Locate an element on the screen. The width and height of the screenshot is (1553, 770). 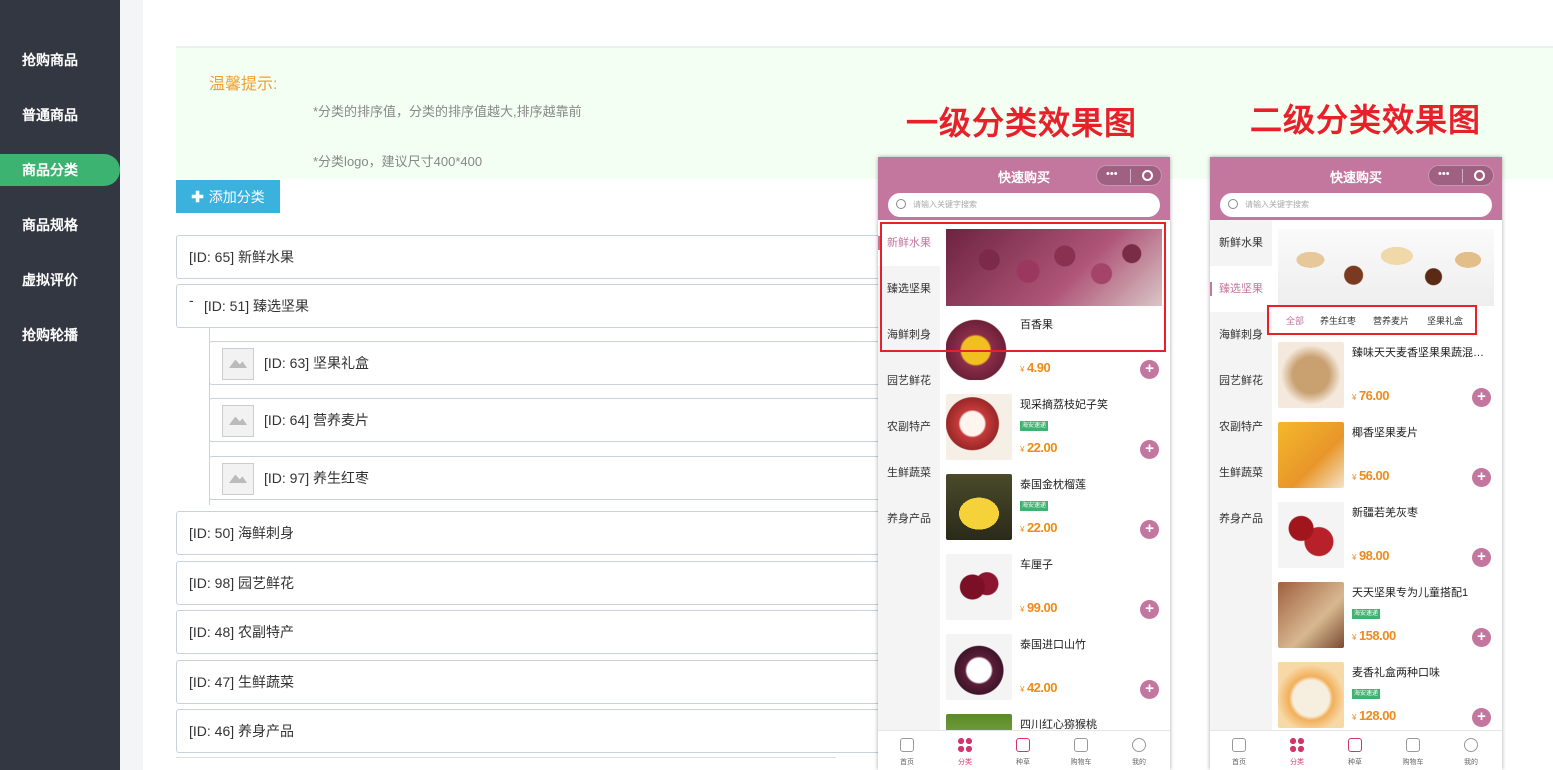
product-price: ¥99.00 is located at coordinates (1039, 607).